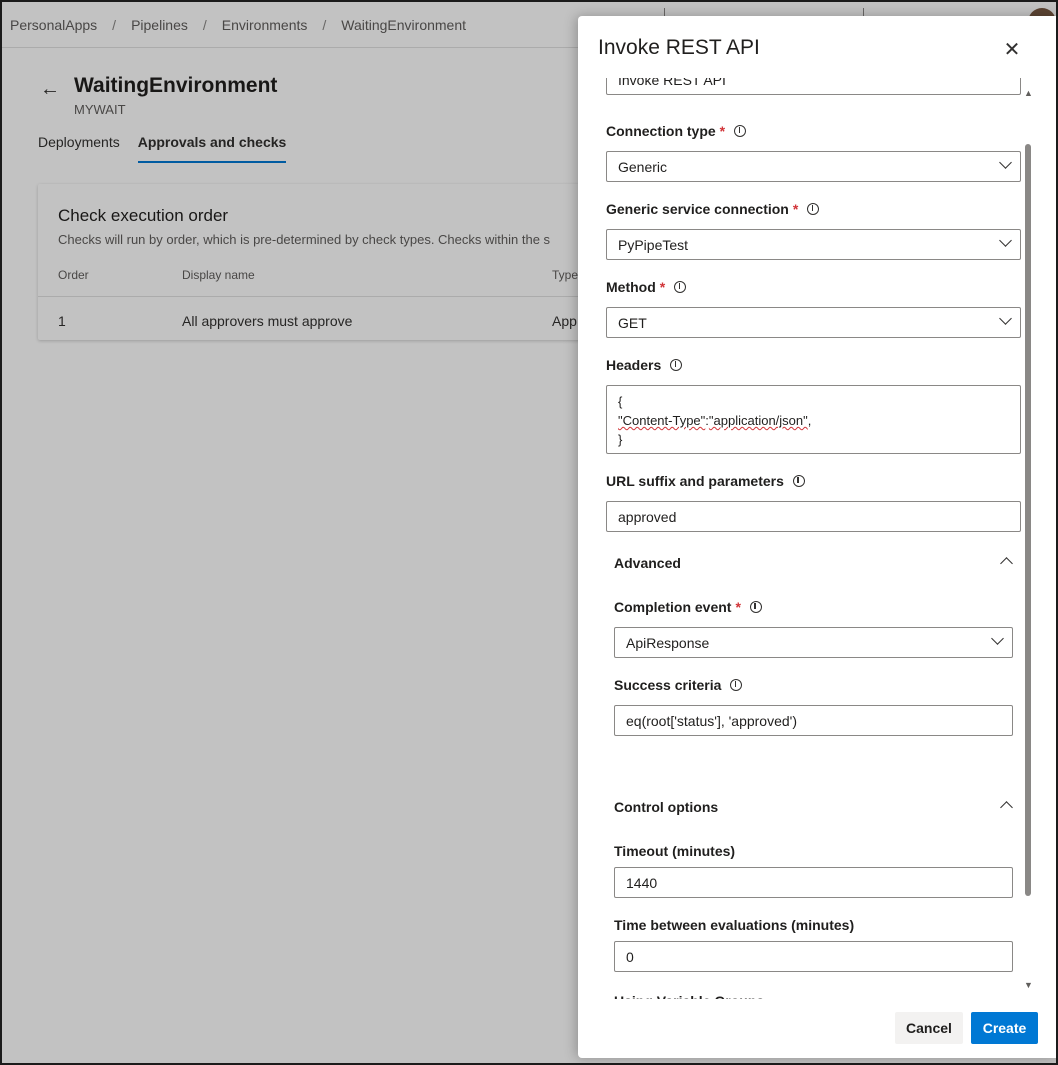  I want to click on success-criteria-label: Success criteria, so click(678, 685).